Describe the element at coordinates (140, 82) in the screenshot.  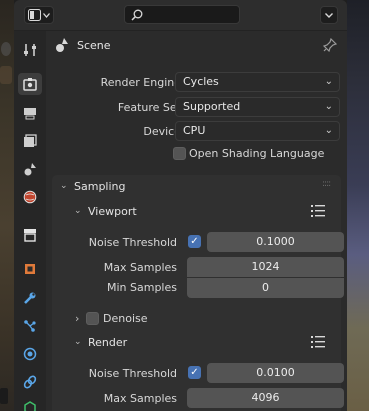
I see `render-engine-label: Render Engine` at that location.